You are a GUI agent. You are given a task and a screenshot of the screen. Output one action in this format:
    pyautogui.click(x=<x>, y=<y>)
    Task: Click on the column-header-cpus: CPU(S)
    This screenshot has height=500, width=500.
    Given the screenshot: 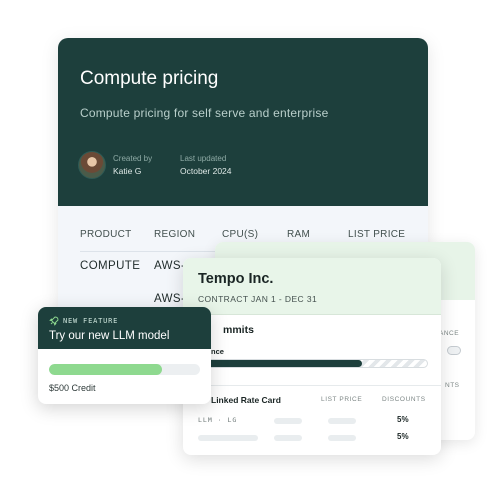 What is the action you would take?
    pyautogui.click(x=240, y=234)
    